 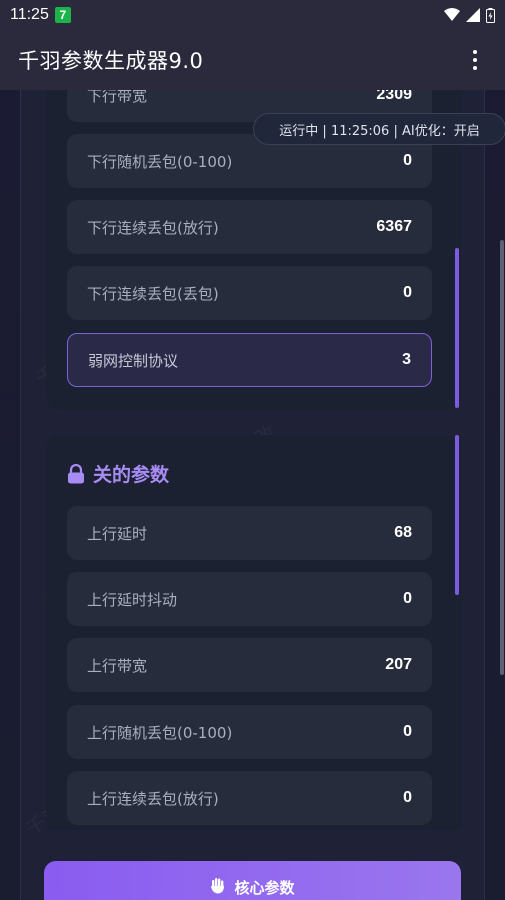 I want to click on core-params-label: 核心参数, so click(x=264, y=888).